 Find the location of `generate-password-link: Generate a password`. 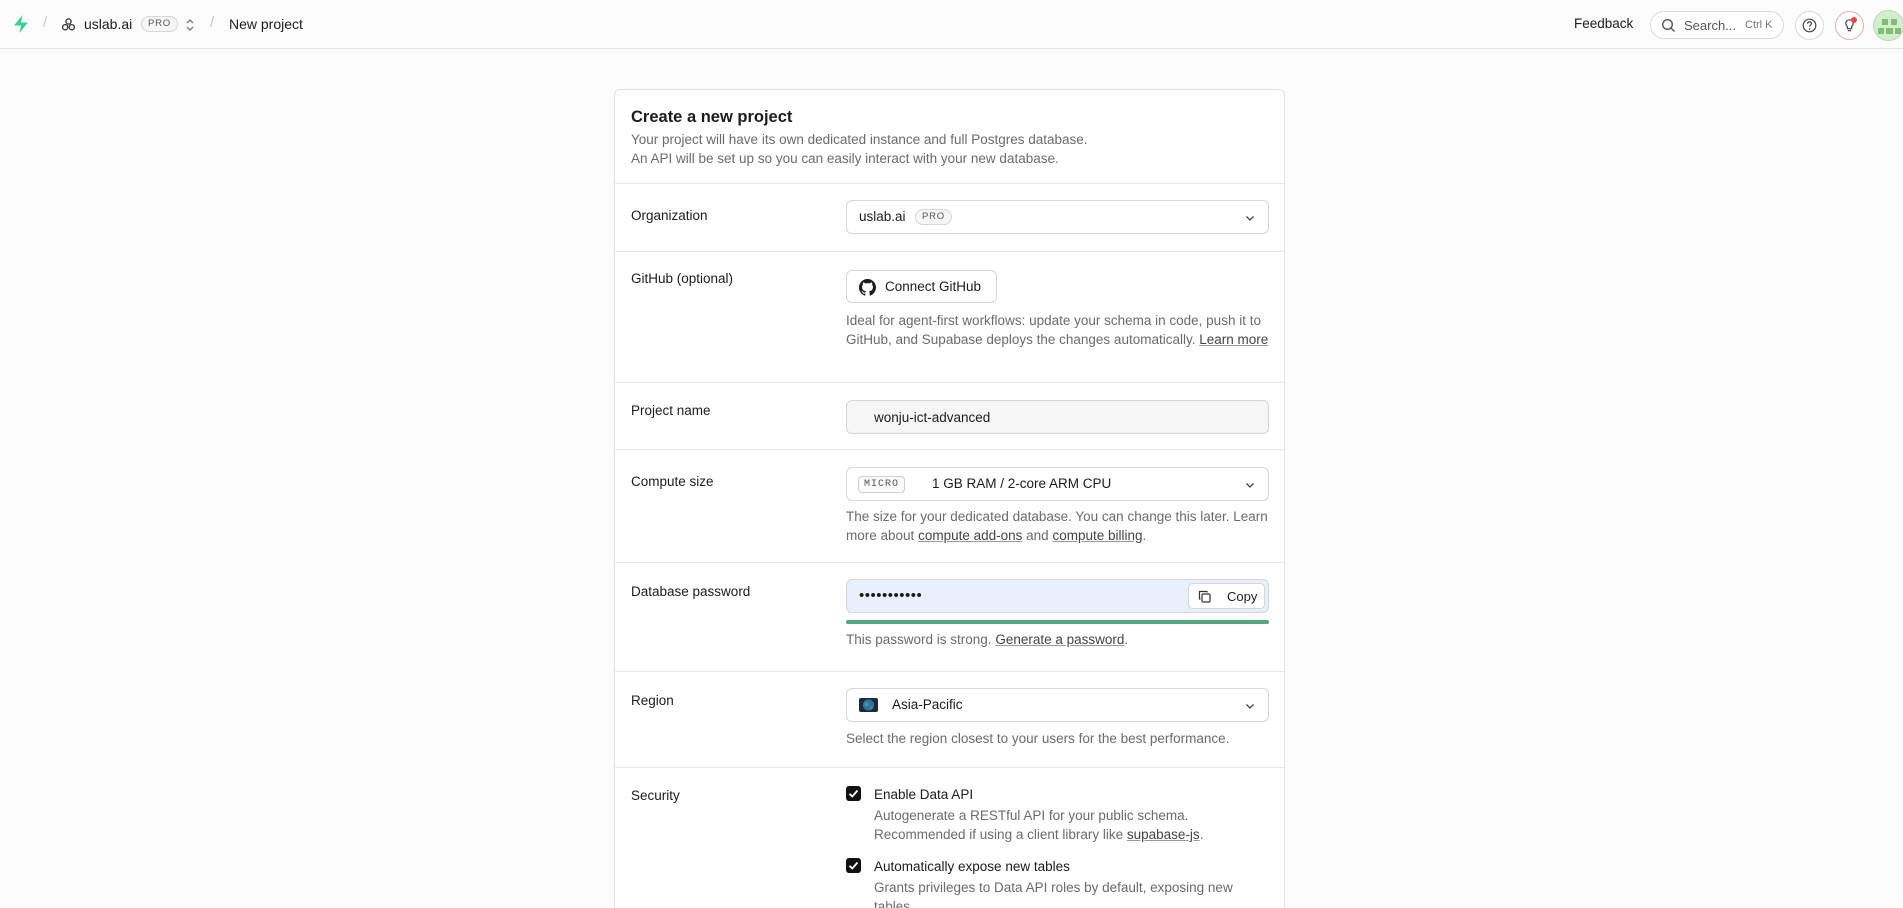

generate-password-link: Generate a password is located at coordinates (1059, 639).